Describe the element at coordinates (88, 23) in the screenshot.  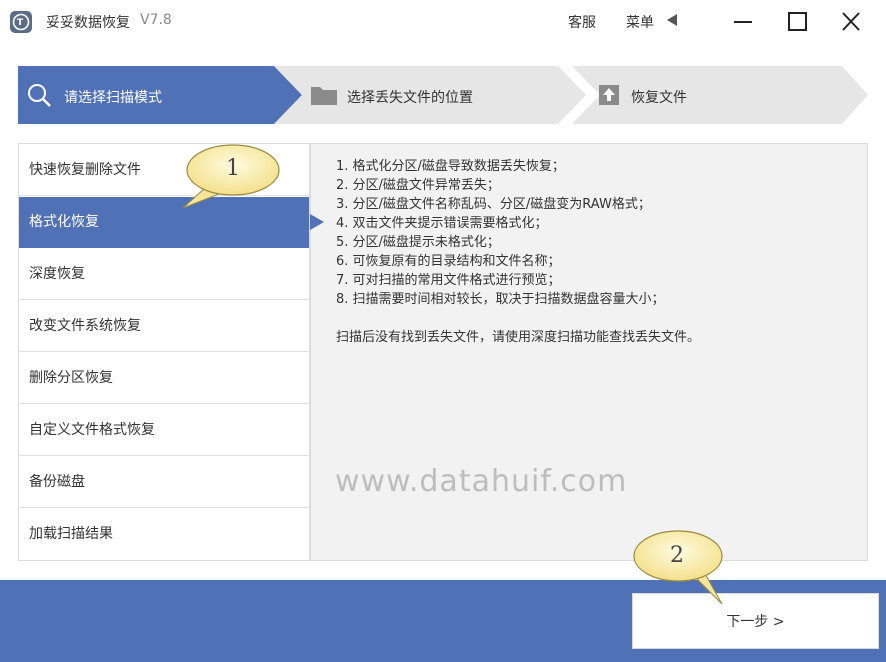
I see `app-title: 妥妥数据恢复` at that location.